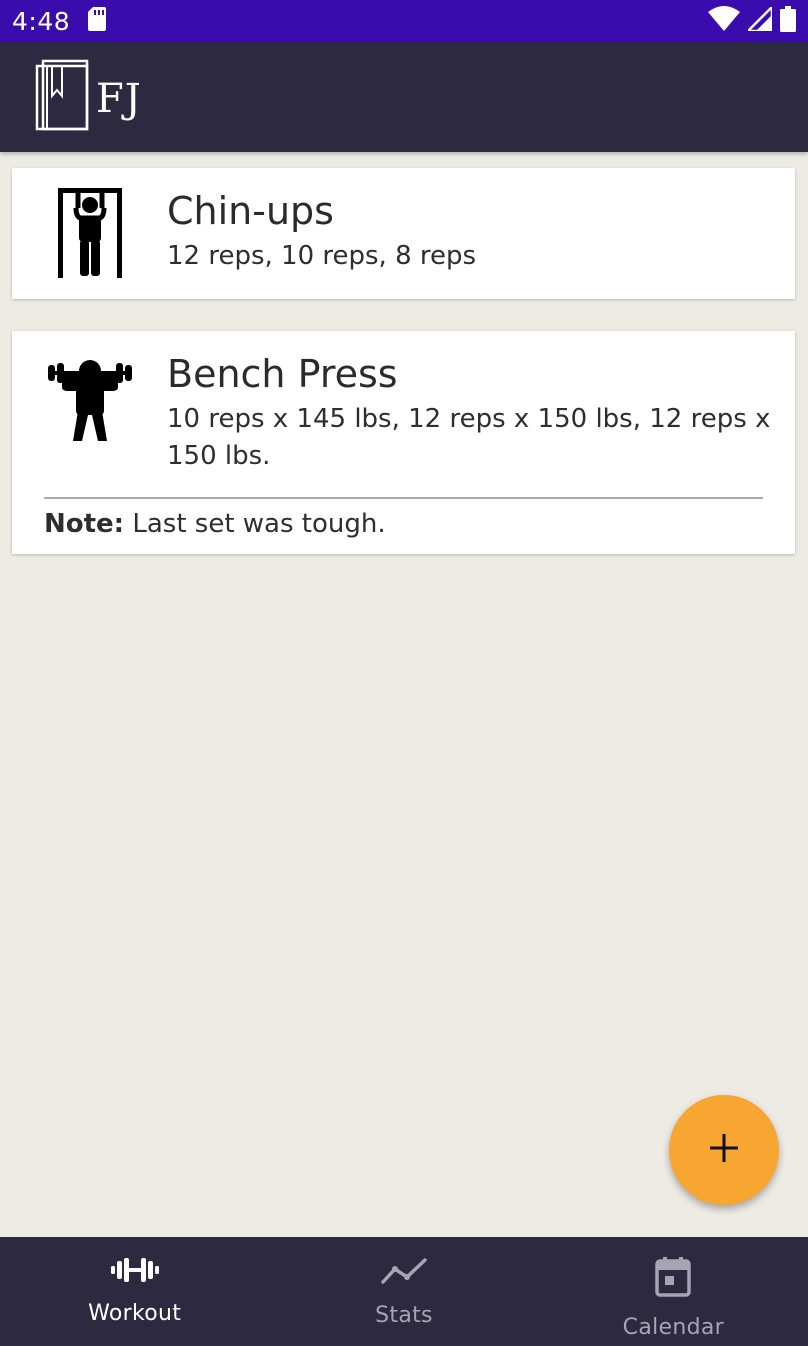 This screenshot has width=808, height=1346. Describe the element at coordinates (119, 99) in the screenshot. I see `app-logo-text: FJ` at that location.